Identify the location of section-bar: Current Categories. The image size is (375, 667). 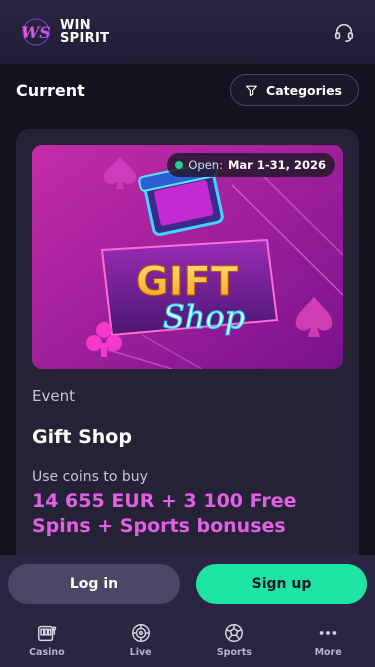
(187, 90).